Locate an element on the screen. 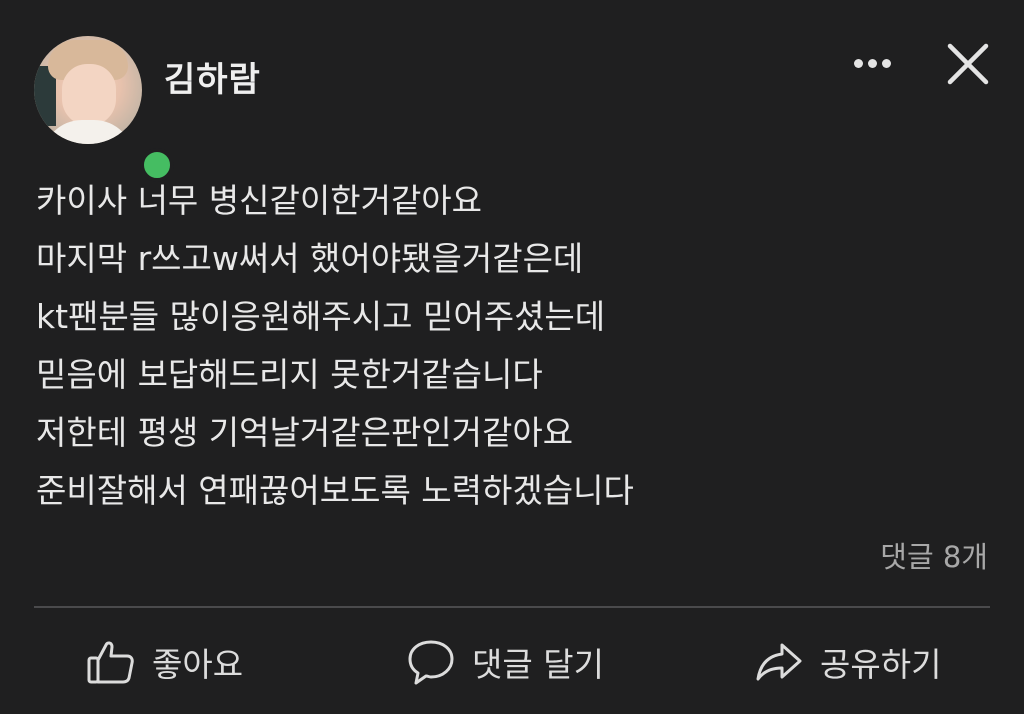 This screenshot has height=714, width=1024. more-options-button is located at coordinates (872, 63).